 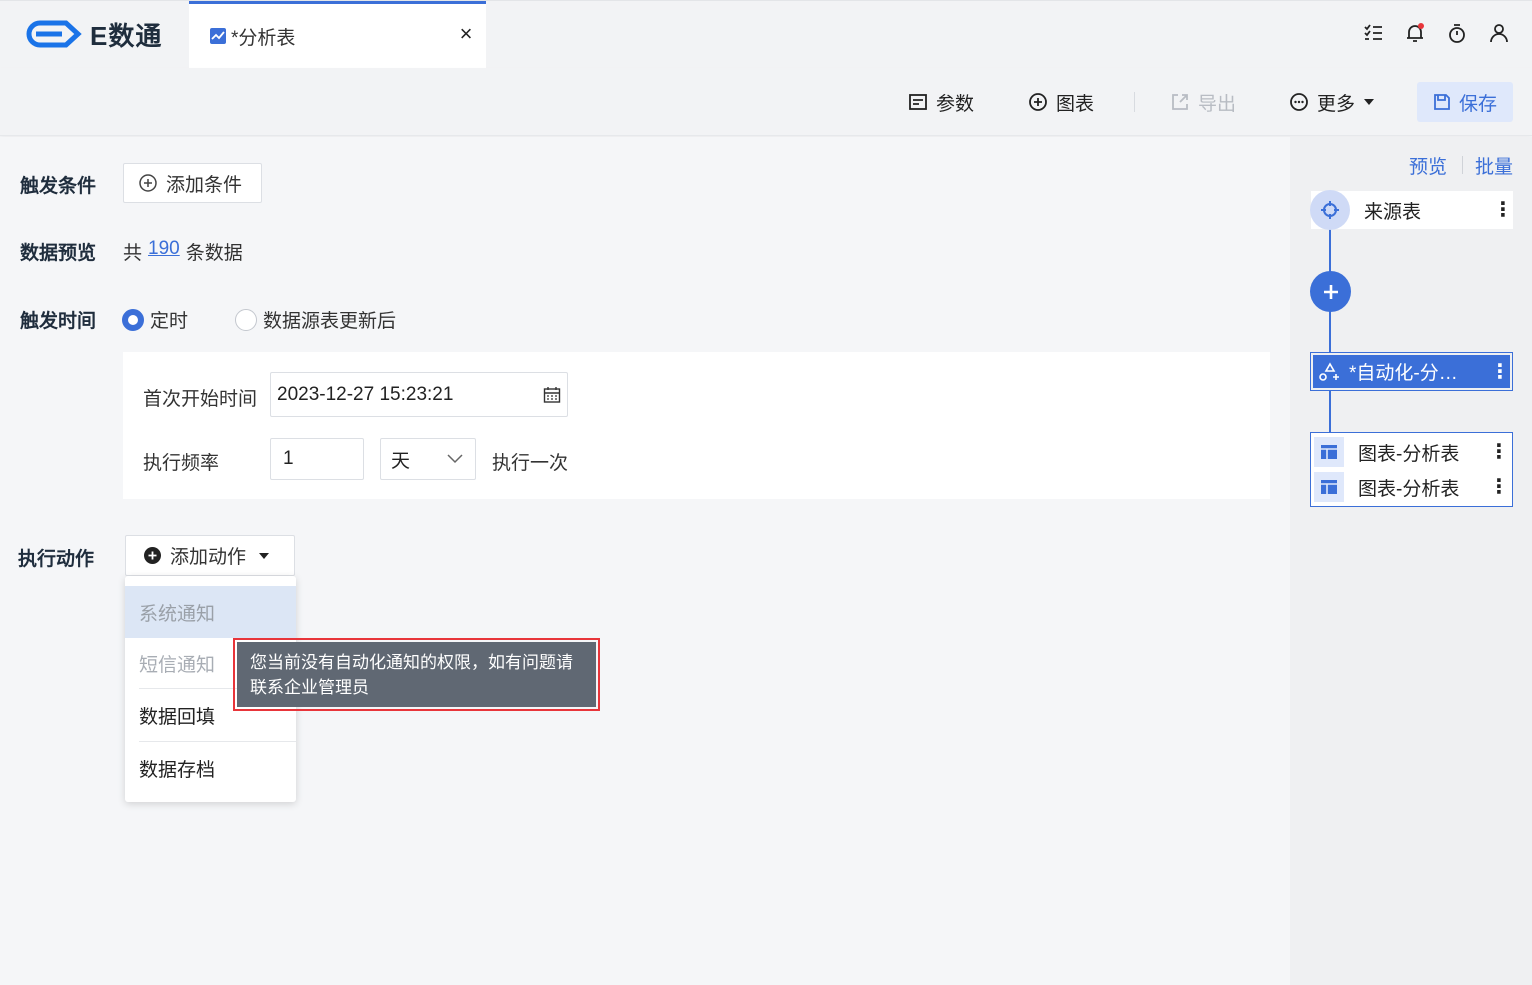 I want to click on save-button: 保存, so click(x=1465, y=102).